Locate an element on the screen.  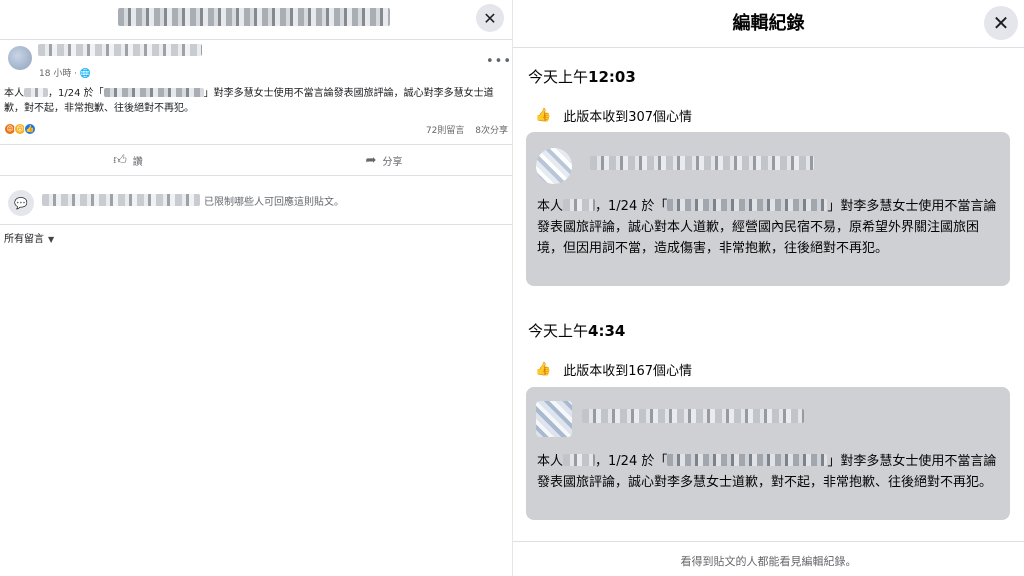
share-arrow-icon: ➦ is located at coordinates (371, 160).